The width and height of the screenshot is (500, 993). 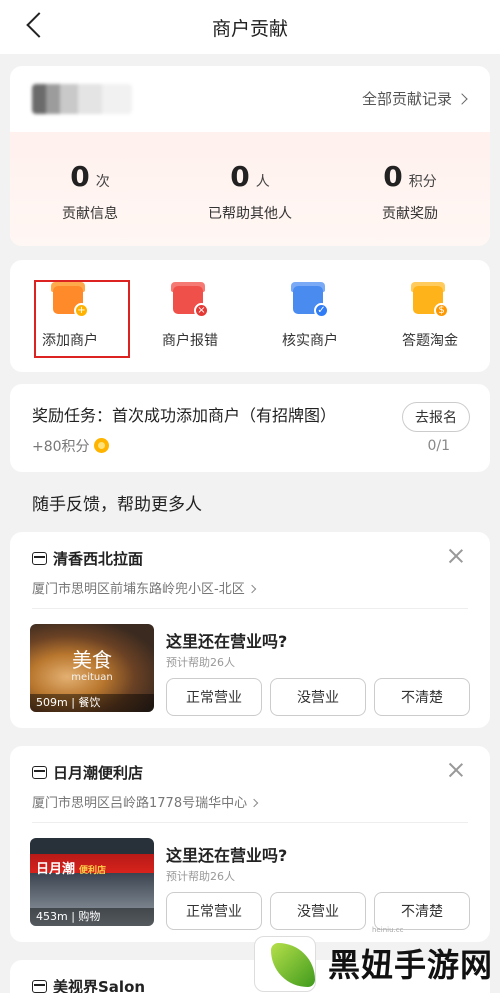 I want to click on highlight-box, so click(x=82, y=319).